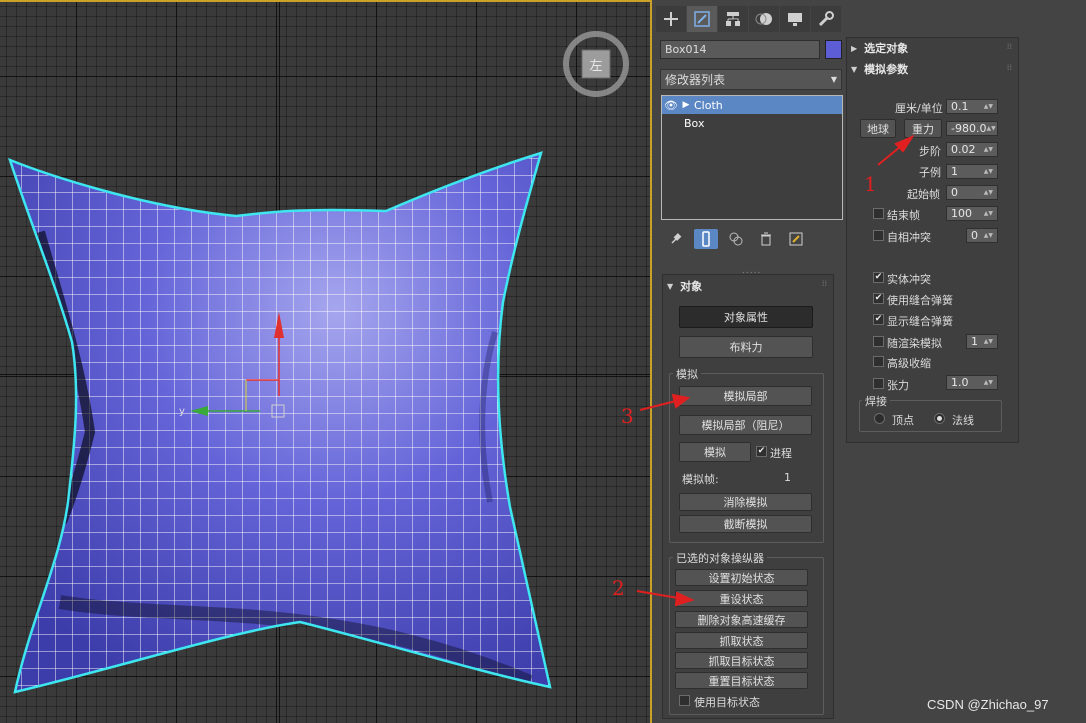  I want to click on end-frame-checkbox, so click(878, 213).